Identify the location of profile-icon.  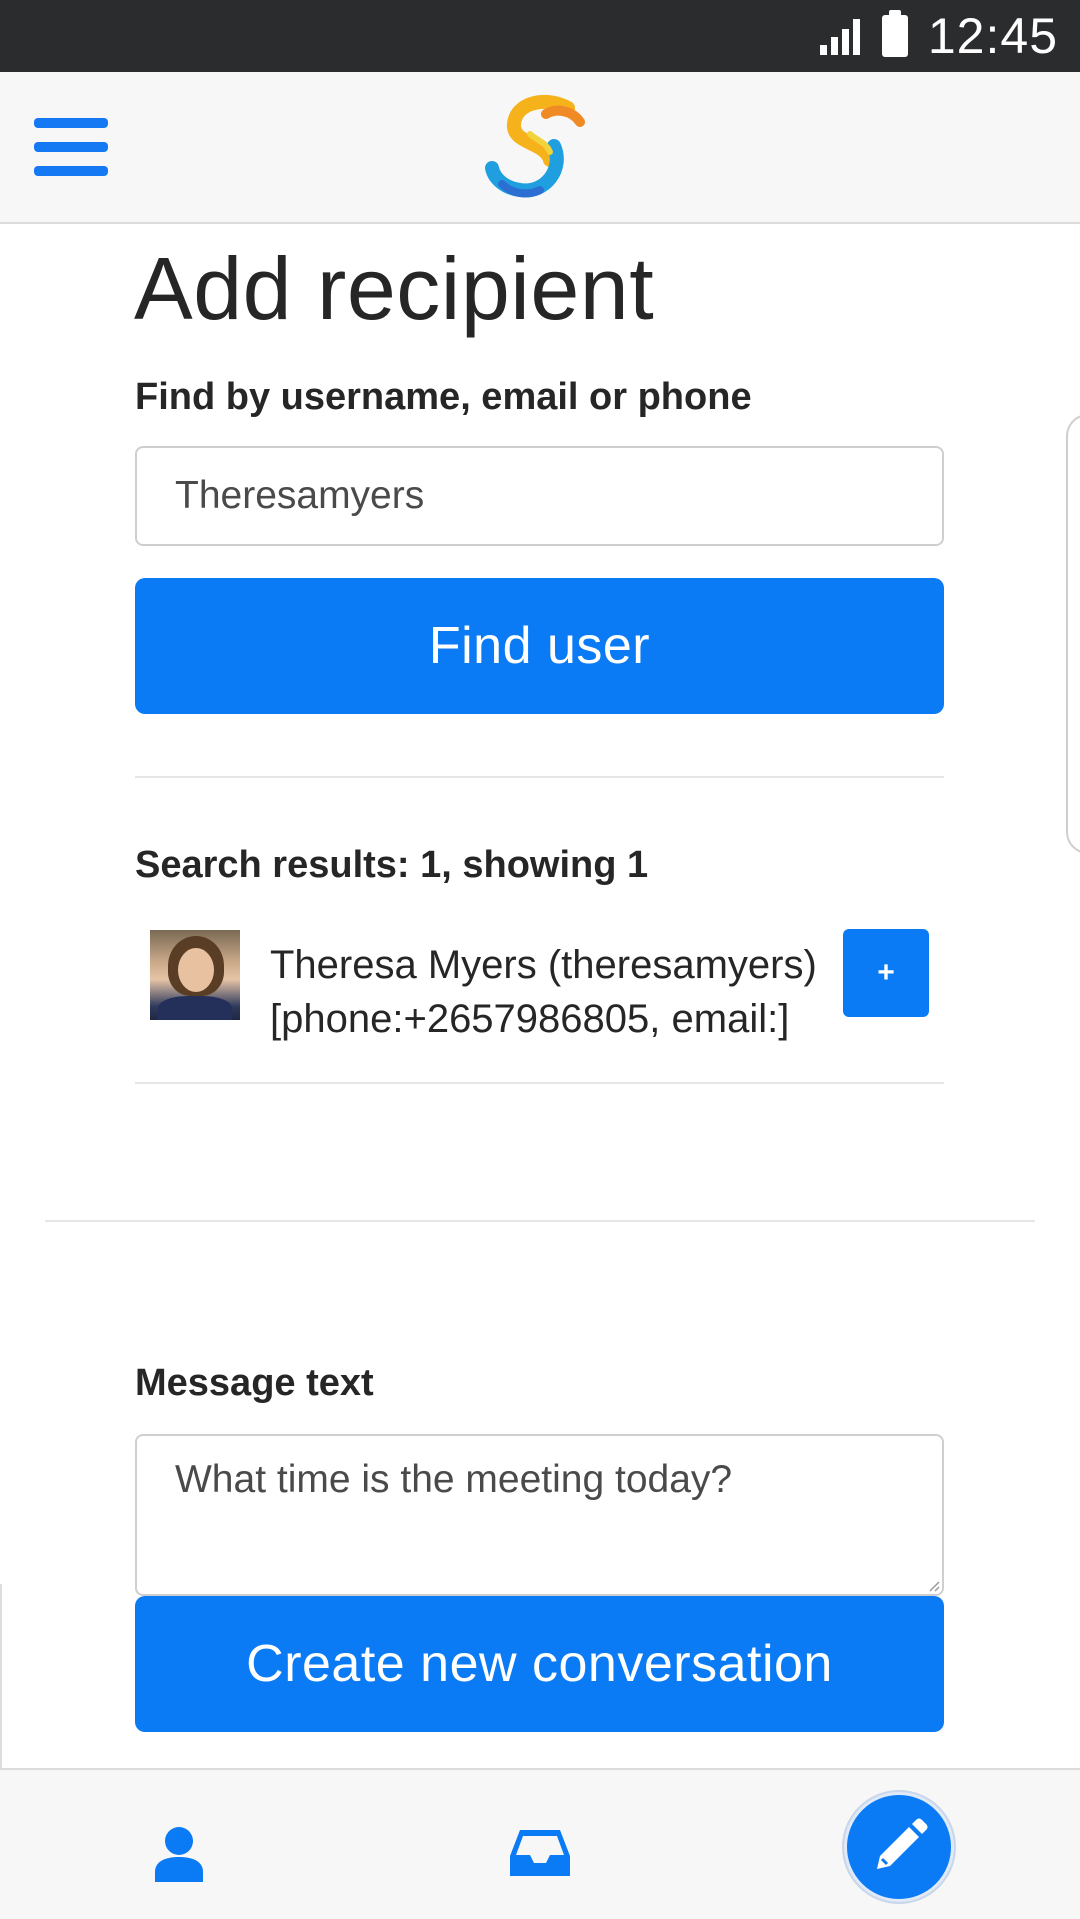
(179, 1854).